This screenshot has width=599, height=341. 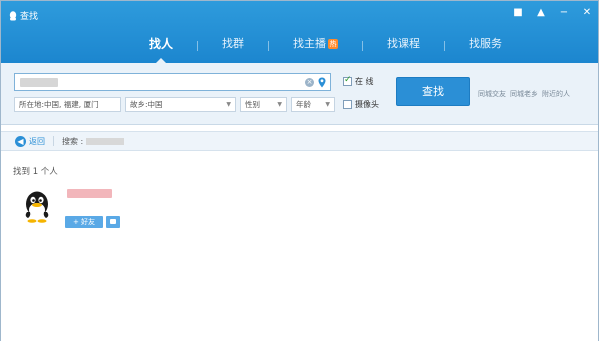 I want to click on location-pin-icon, so click(x=322, y=82).